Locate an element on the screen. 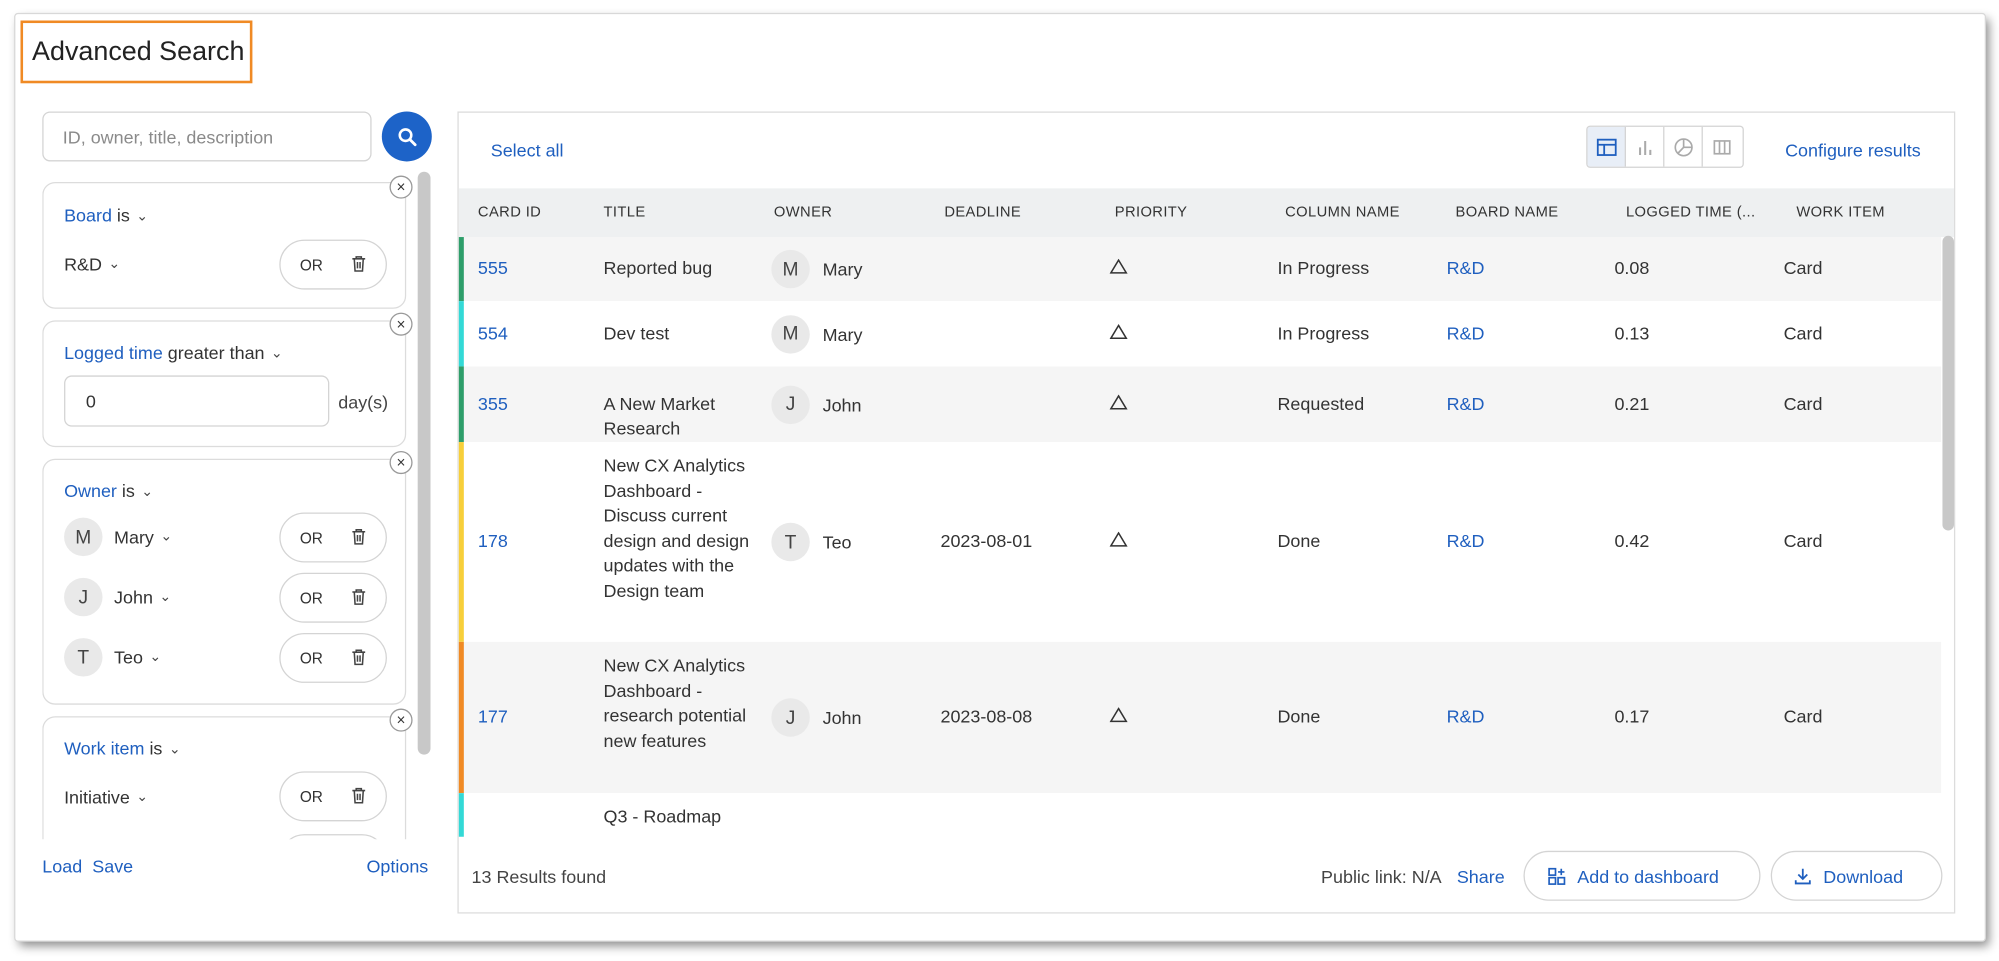  search-button is located at coordinates (406, 136).